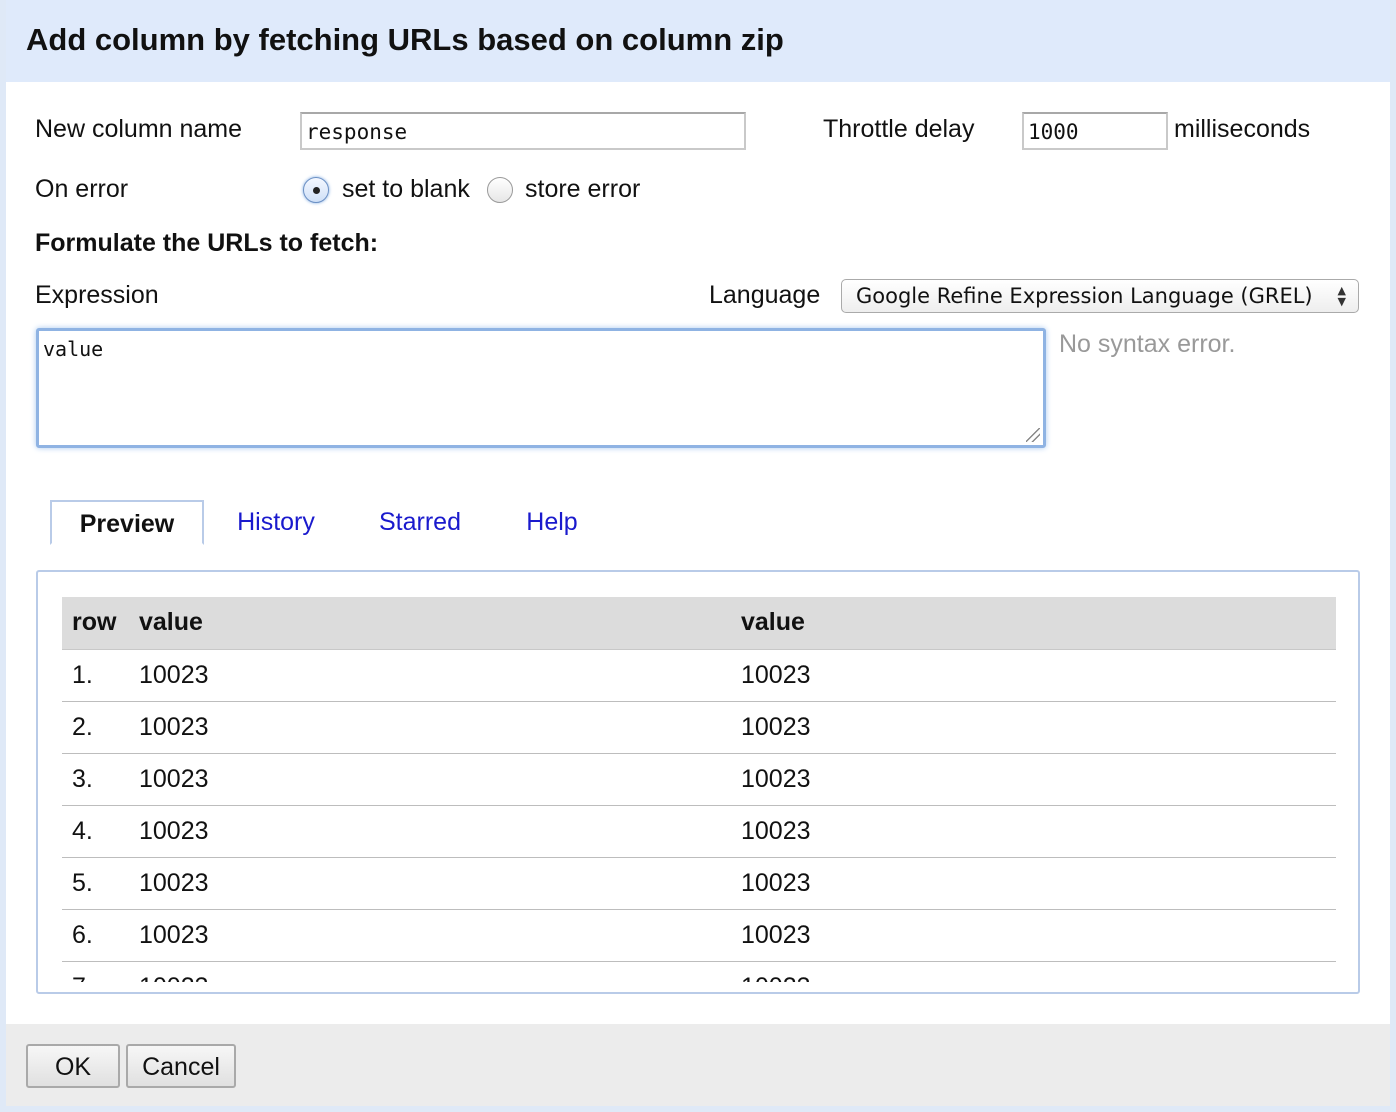 The image size is (1396, 1112). What do you see at coordinates (73, 1066) in the screenshot?
I see `ok-button: OK` at bounding box center [73, 1066].